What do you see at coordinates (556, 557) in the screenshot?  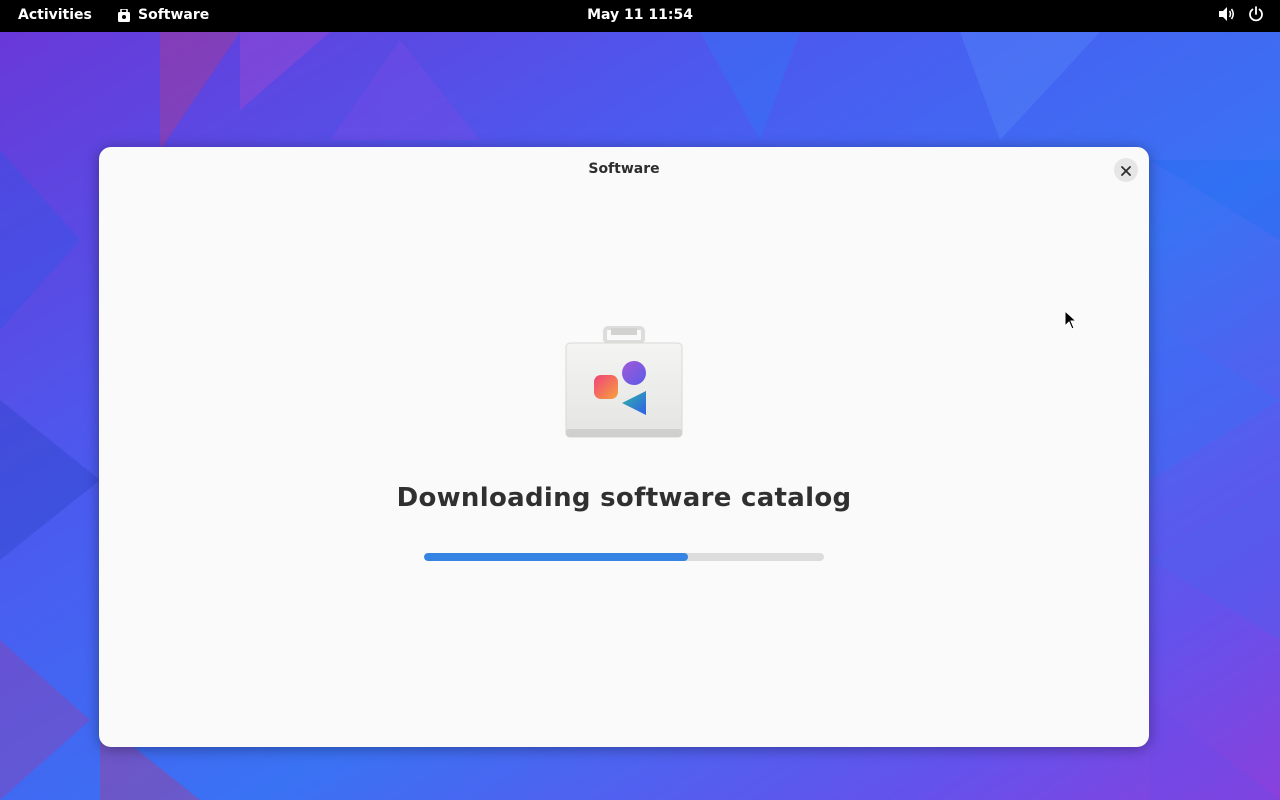 I see `progress-fill` at bounding box center [556, 557].